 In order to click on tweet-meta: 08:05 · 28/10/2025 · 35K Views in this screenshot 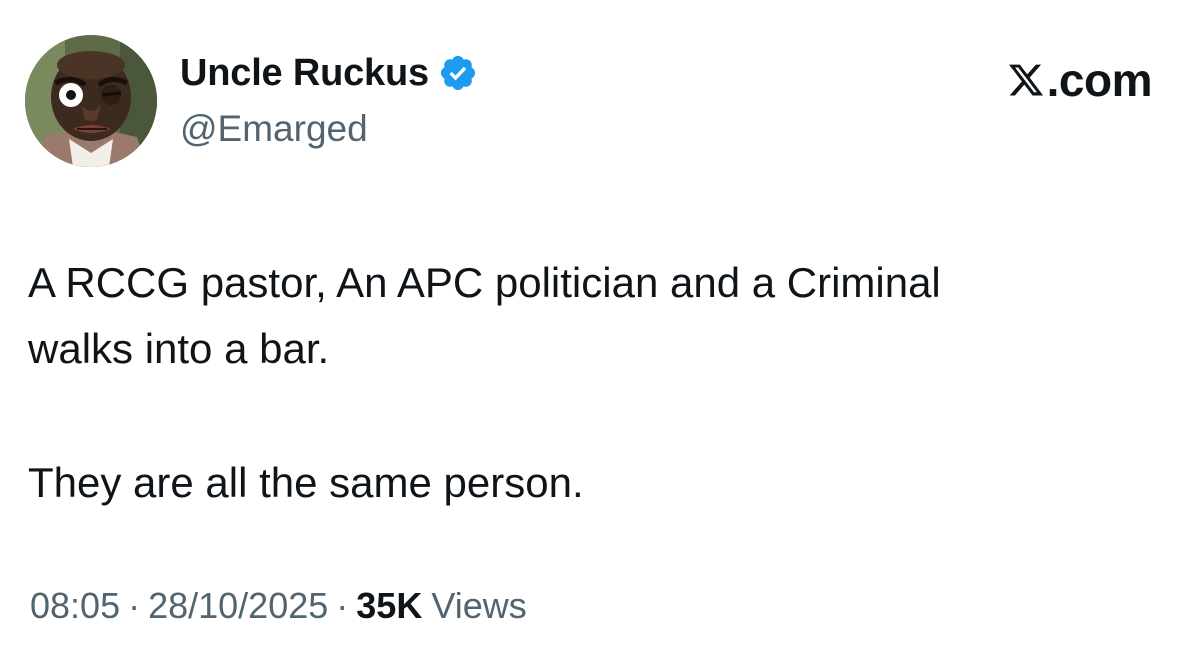, I will do `click(278, 606)`.